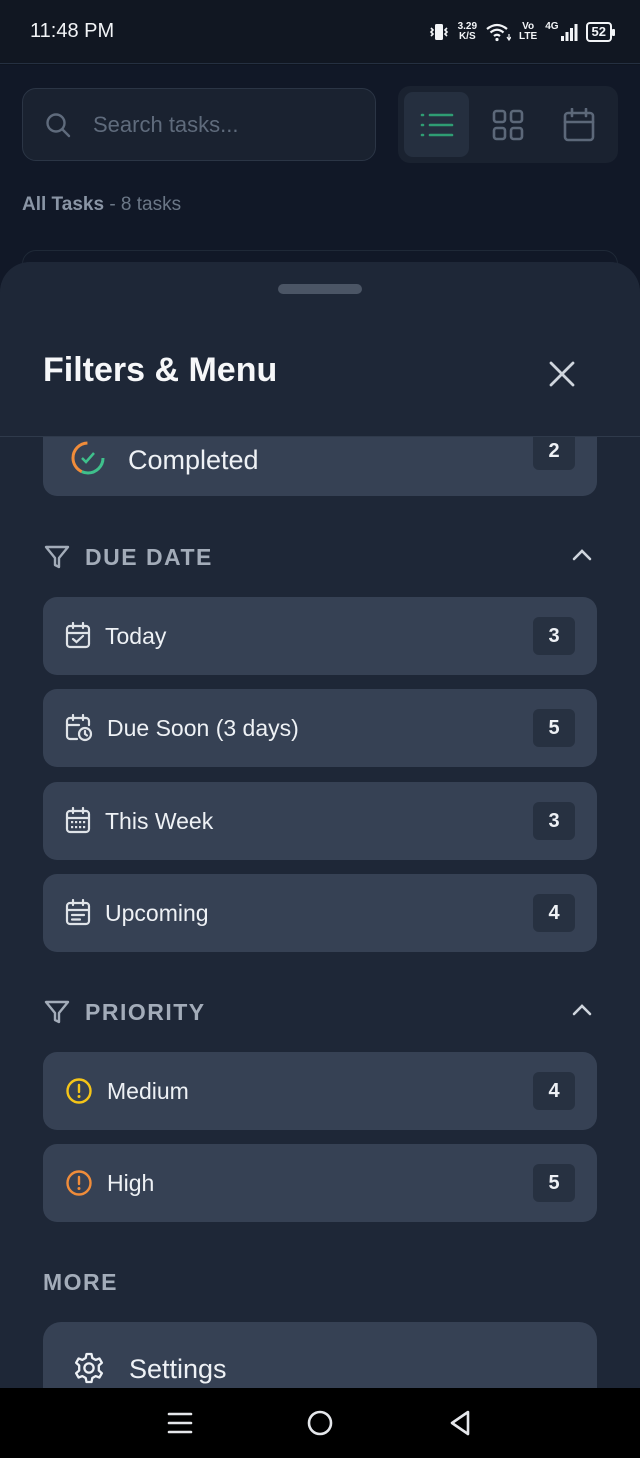 This screenshot has width=640, height=1458. What do you see at coordinates (320, 1012) in the screenshot?
I see `priority-section-header: PRIORITY` at bounding box center [320, 1012].